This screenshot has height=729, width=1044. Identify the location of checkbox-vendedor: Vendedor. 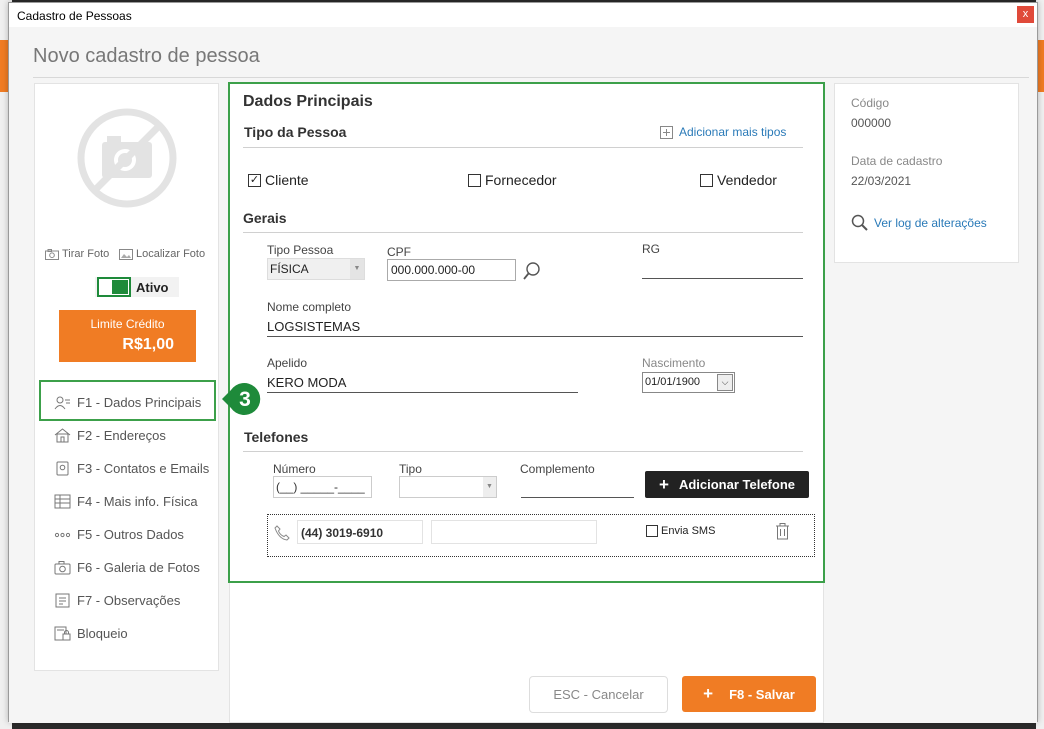
(738, 180).